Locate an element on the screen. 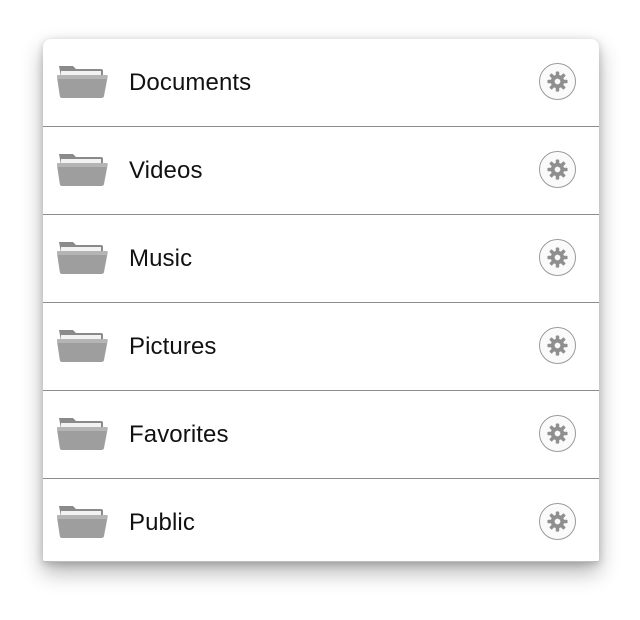  folder-label: Pictures is located at coordinates (173, 346).